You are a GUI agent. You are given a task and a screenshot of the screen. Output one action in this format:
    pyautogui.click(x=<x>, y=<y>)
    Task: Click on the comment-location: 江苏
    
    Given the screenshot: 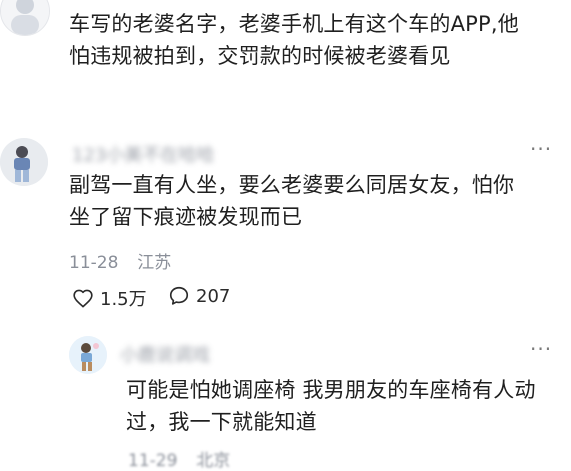 What is the action you would take?
    pyautogui.click(x=154, y=263)
    